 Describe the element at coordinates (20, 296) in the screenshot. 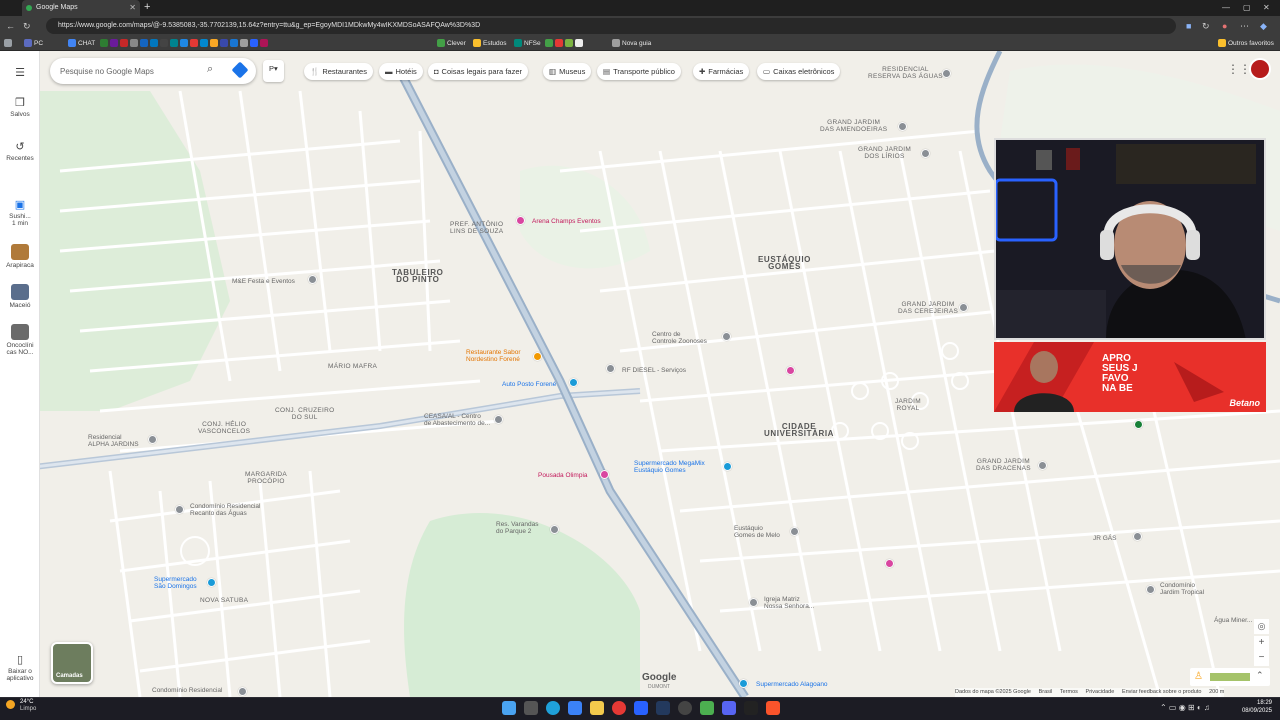

I see `rail-maceio: Maceió` at that location.